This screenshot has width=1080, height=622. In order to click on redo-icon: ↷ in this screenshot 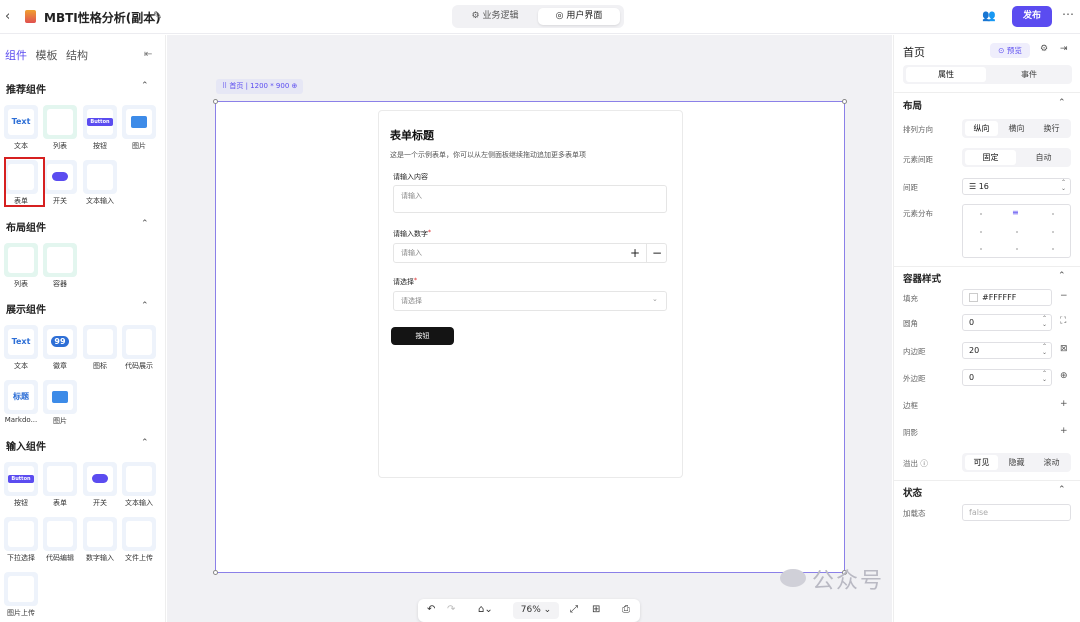, I will do `click(451, 609)`.